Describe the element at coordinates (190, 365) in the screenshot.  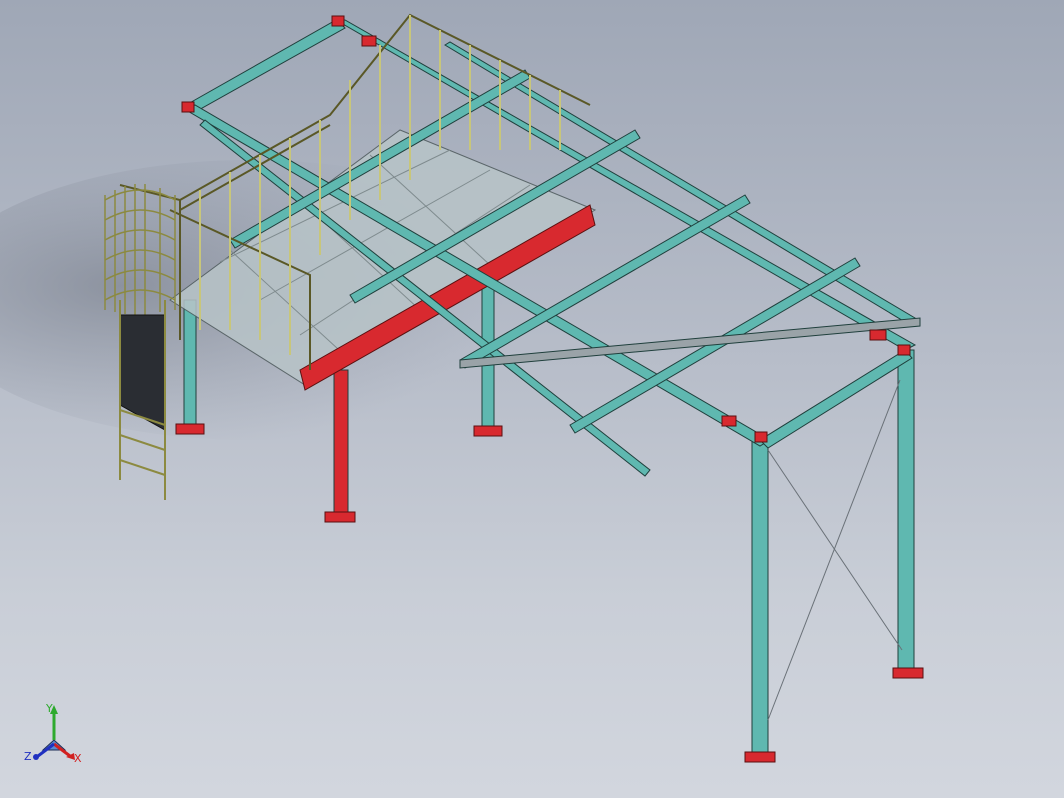
I see `column-left` at that location.